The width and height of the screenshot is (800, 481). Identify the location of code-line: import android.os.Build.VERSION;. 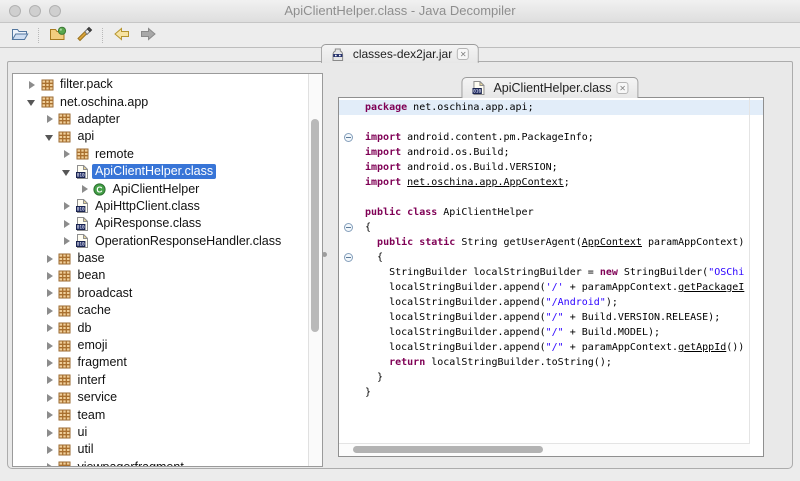
(544, 167).